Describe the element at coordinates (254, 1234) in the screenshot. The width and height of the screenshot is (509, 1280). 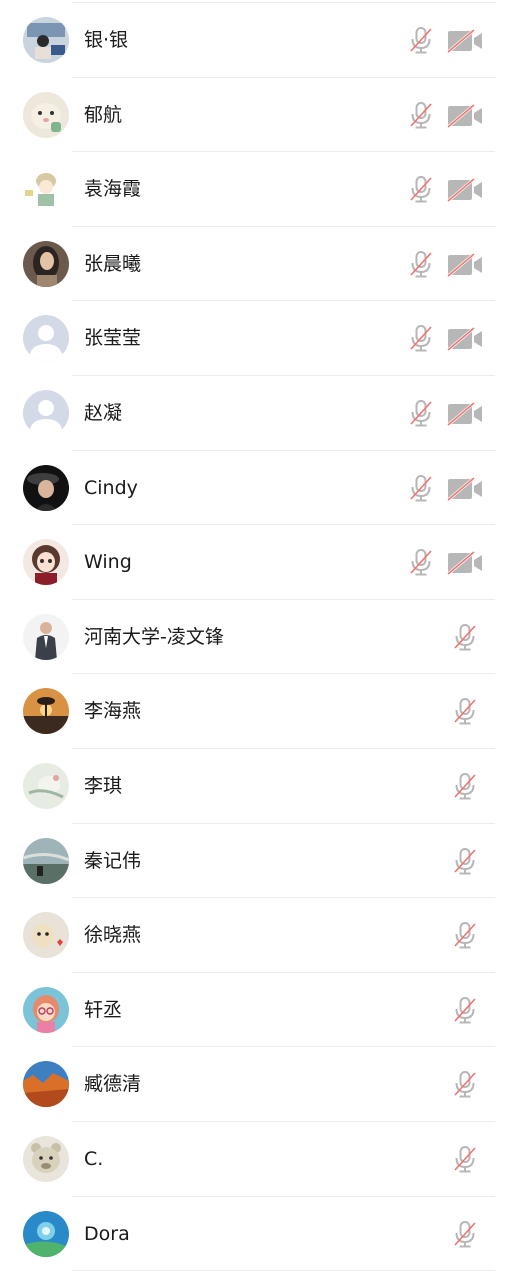
I see `participant-row: Dora` at that location.